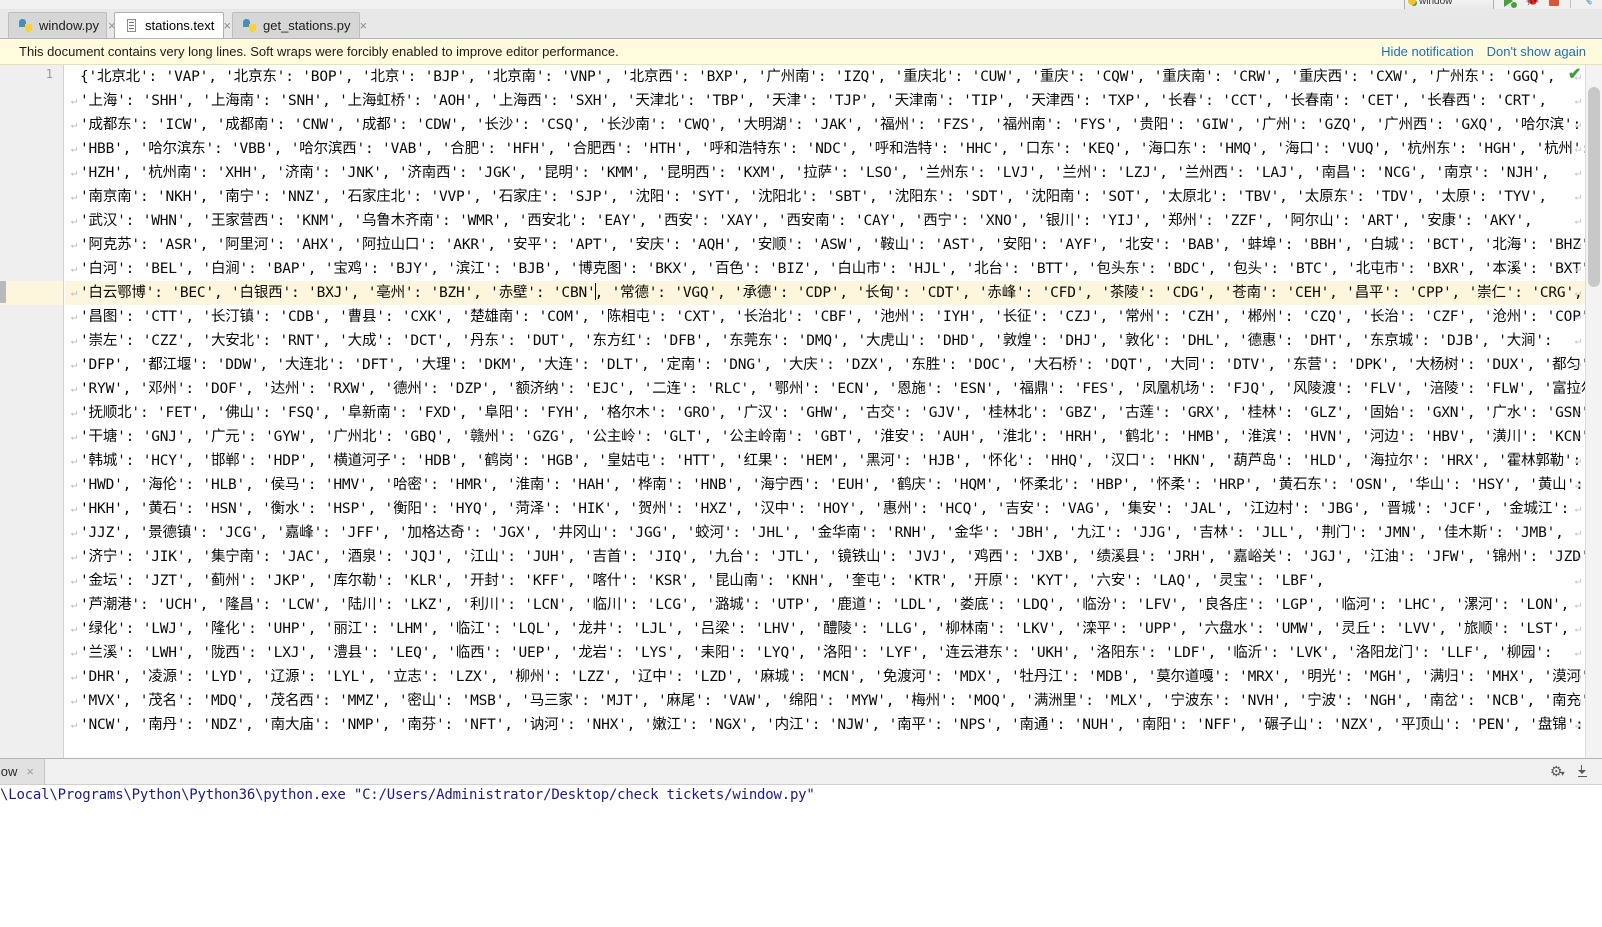  Describe the element at coordinates (1509, 4) in the screenshot. I see `run-icon` at that location.